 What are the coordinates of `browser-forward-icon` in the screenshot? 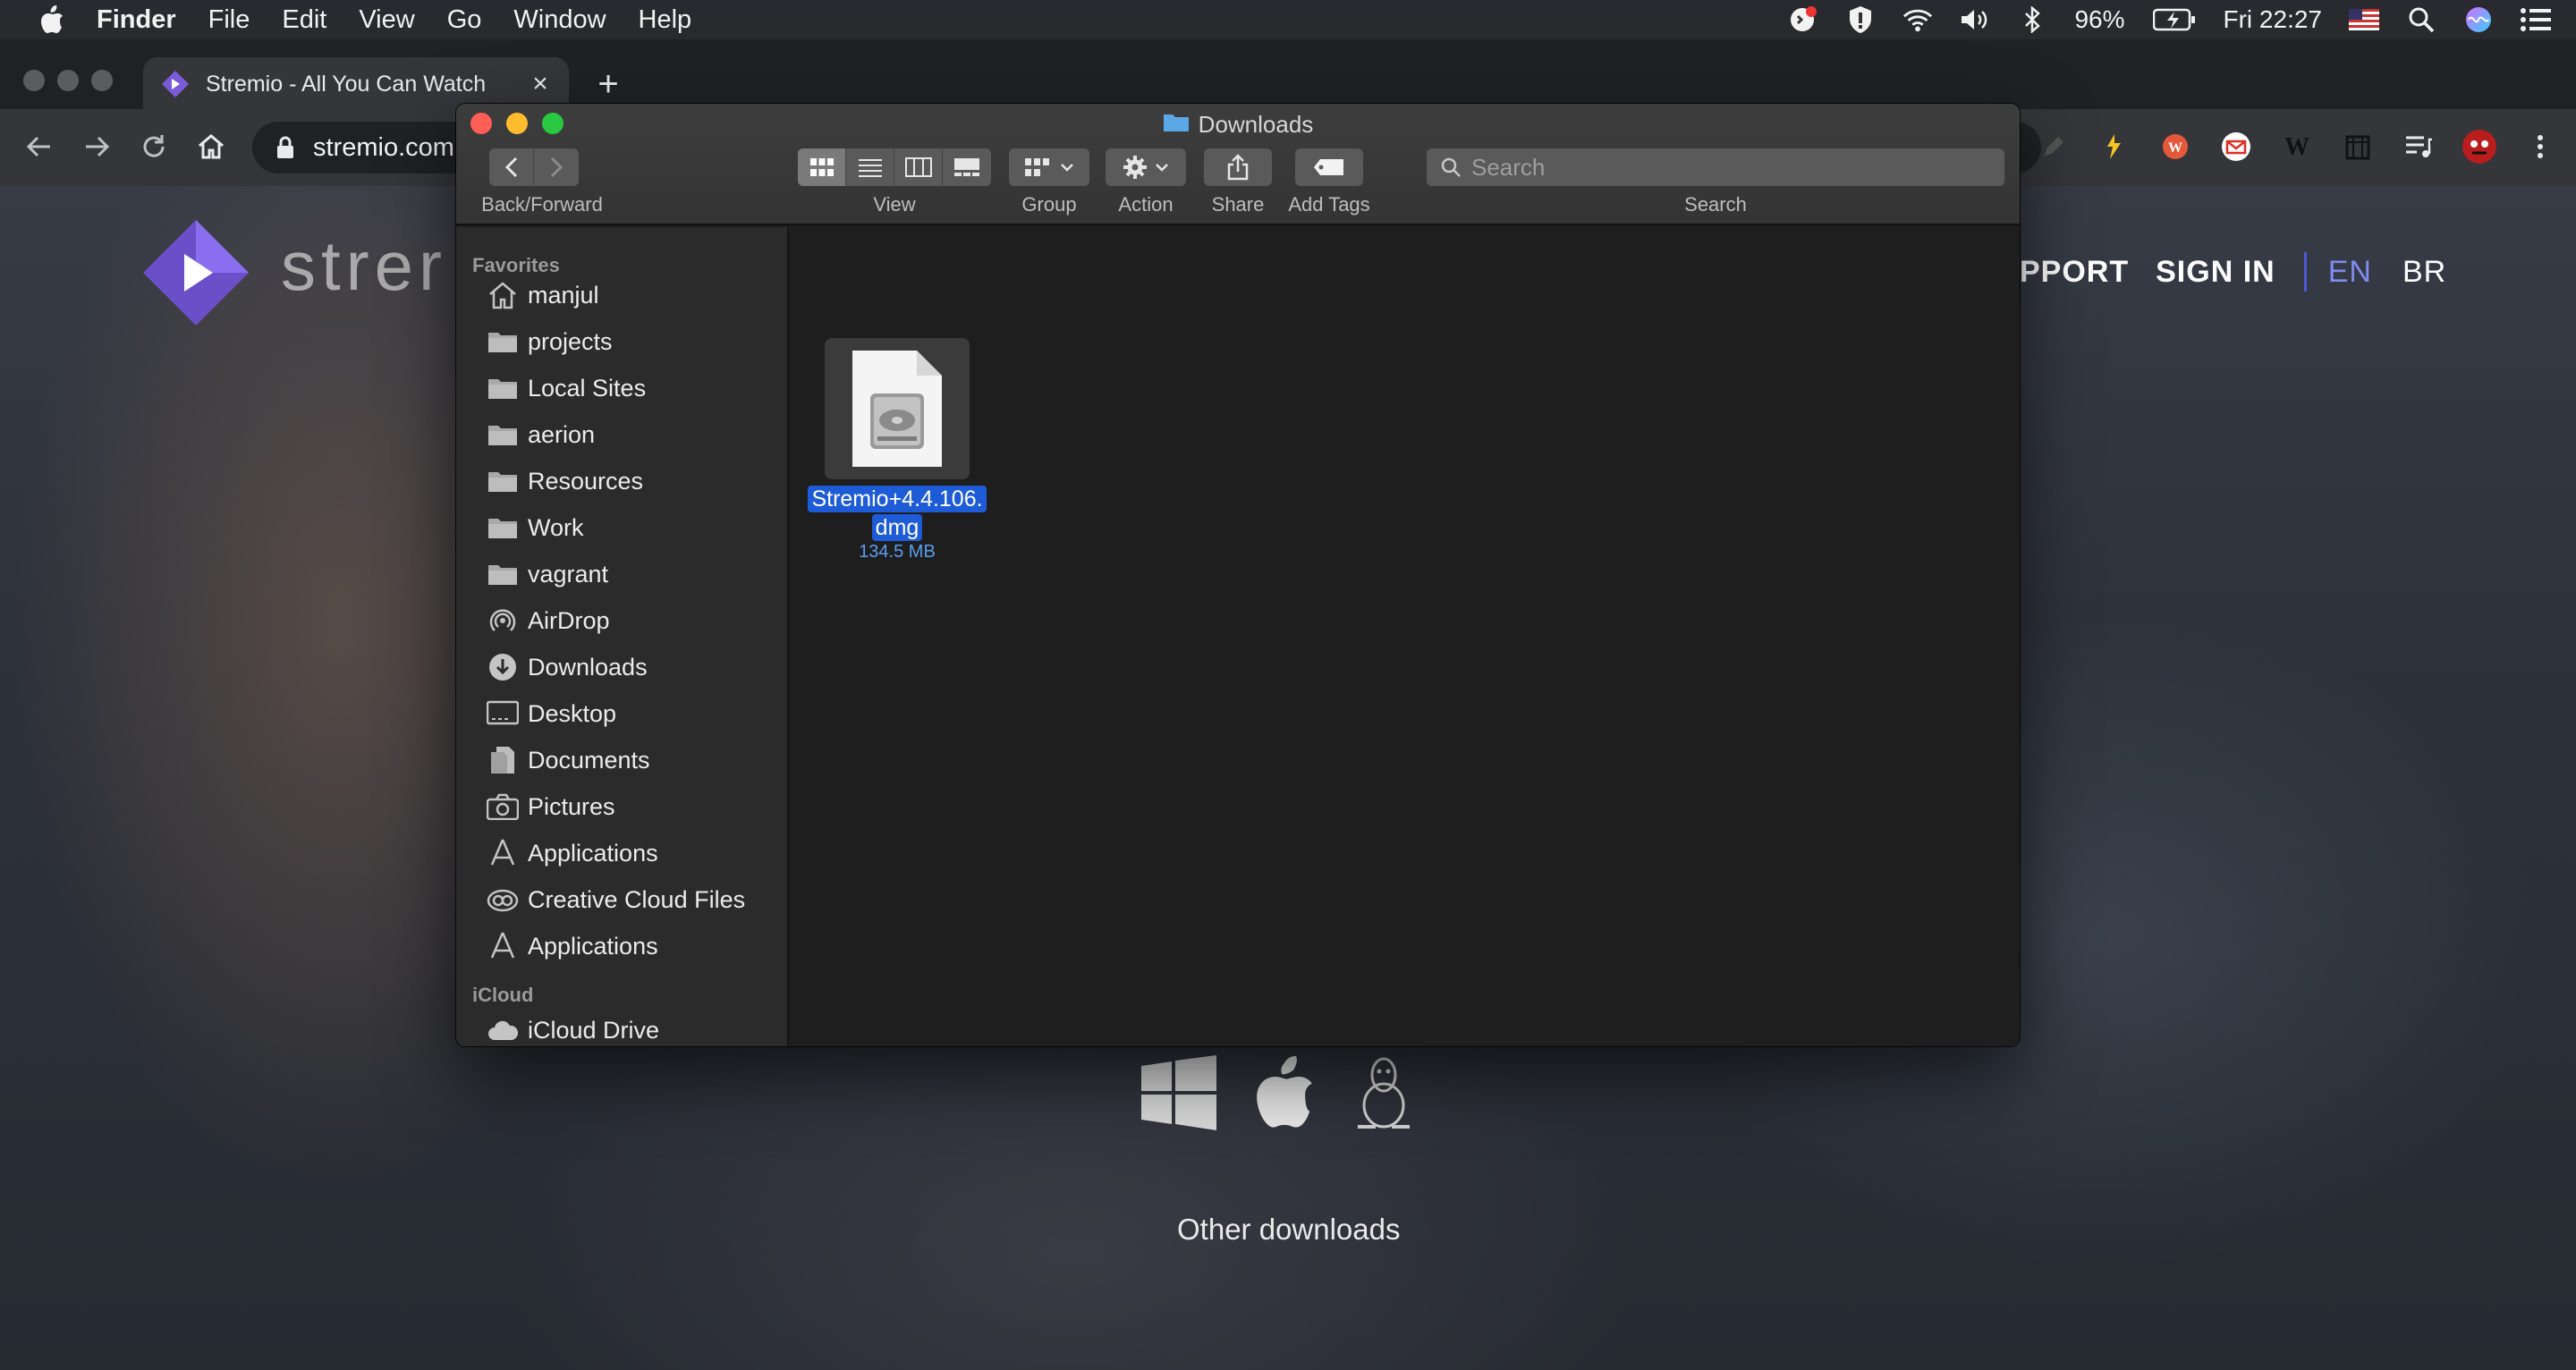 It's located at (96, 146).